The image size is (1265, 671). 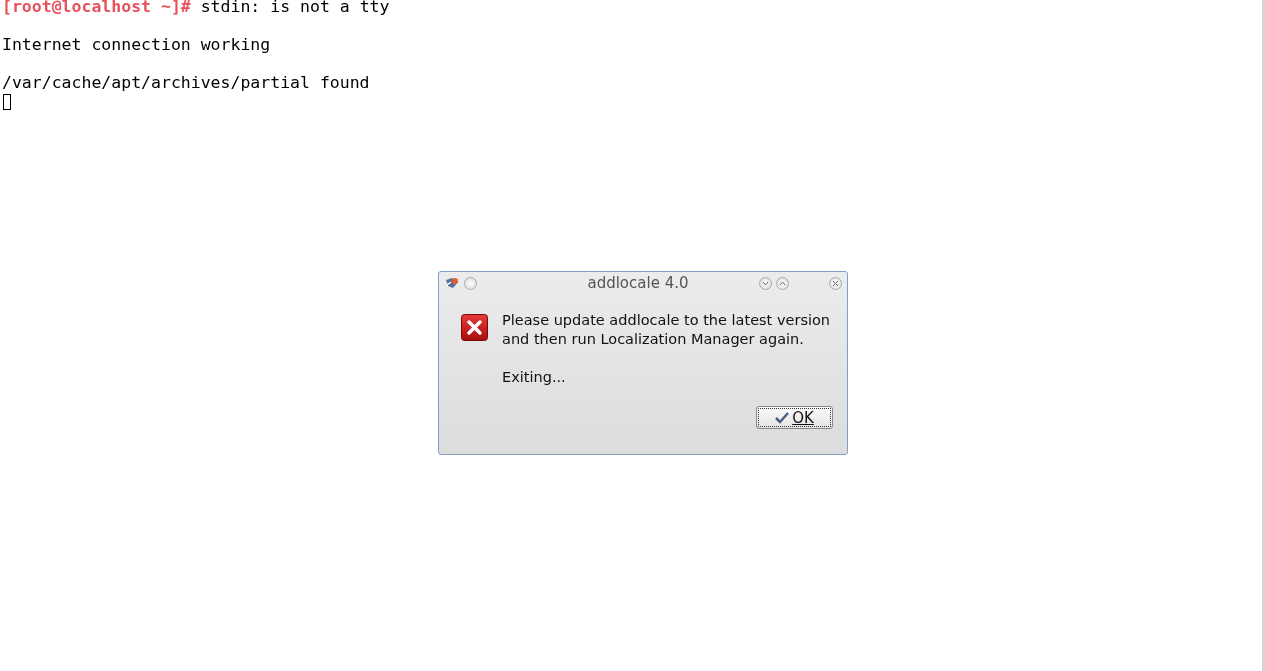 I want to click on chevron-down-icon, so click(x=765, y=283).